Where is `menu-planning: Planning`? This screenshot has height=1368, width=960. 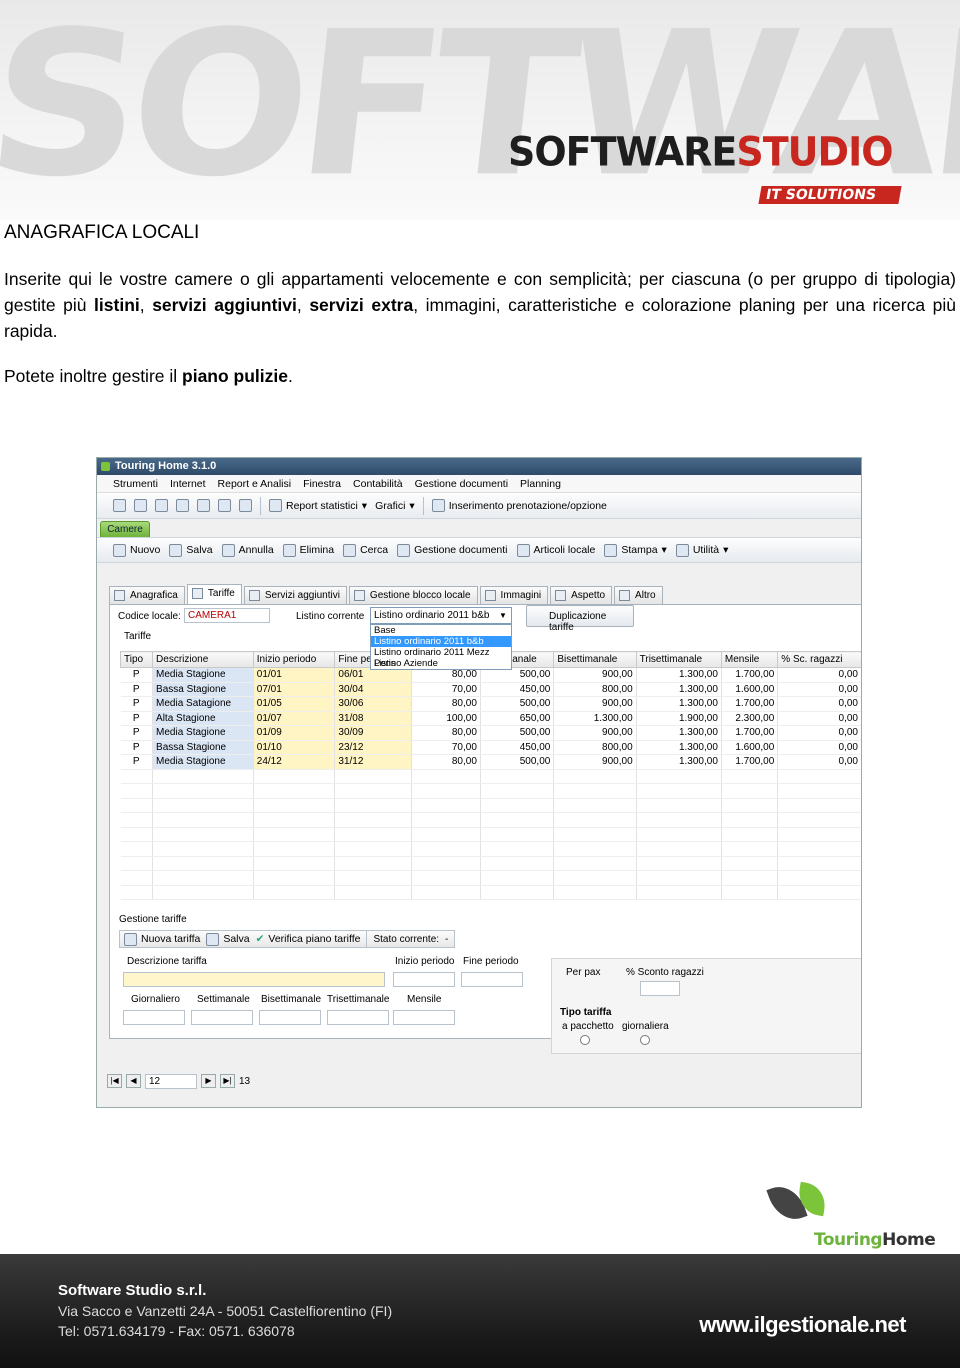 menu-planning: Planning is located at coordinates (540, 485).